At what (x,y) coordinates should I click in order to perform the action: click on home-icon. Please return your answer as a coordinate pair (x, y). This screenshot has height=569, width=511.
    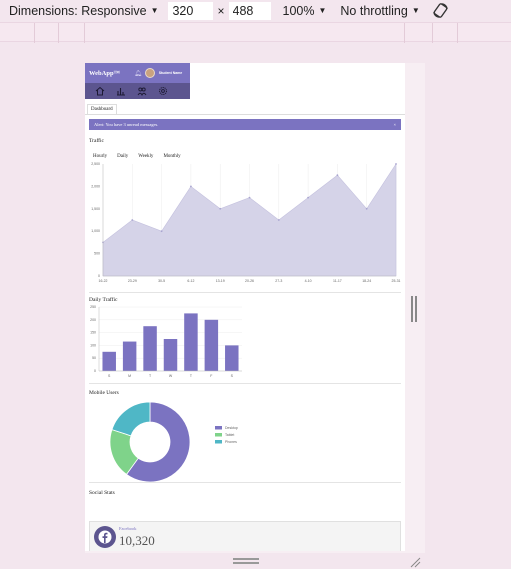
    Looking at the image, I should click on (100, 91).